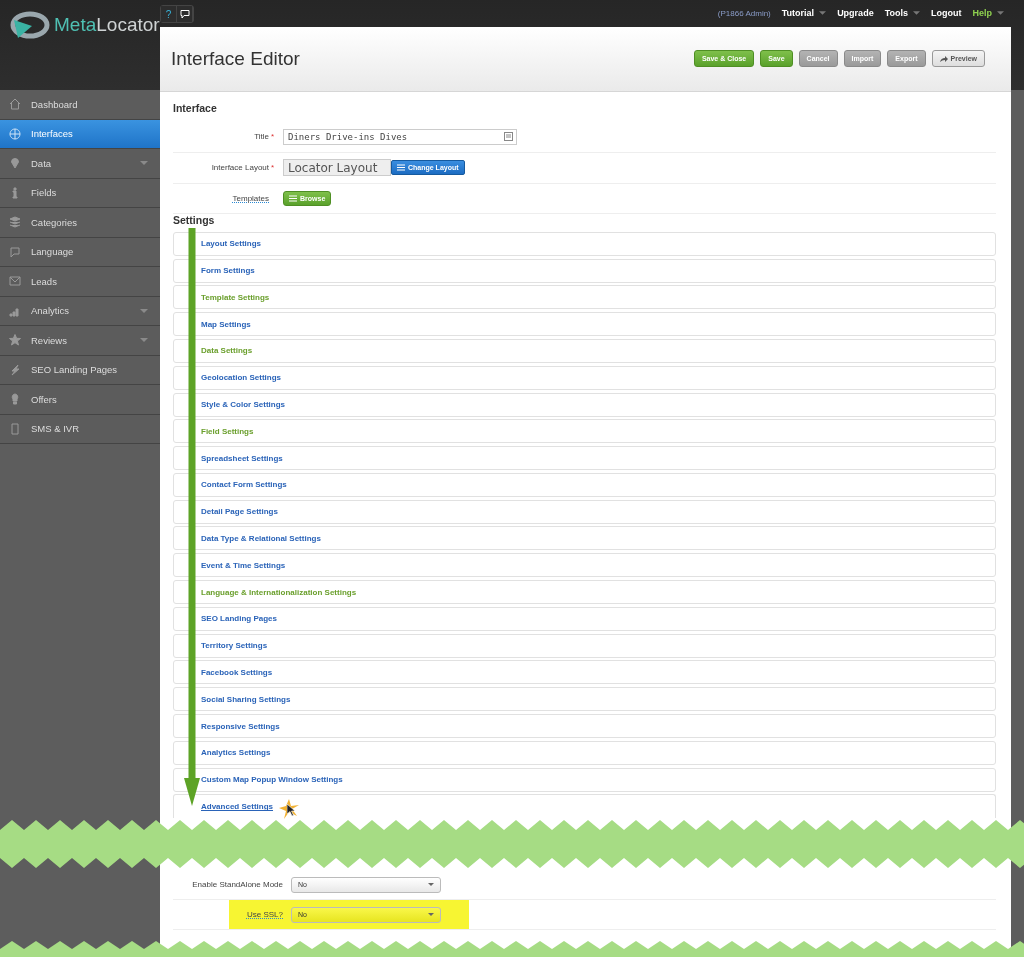 This screenshot has height=957, width=1024. What do you see at coordinates (227, 431) in the screenshot?
I see `settings-link: Field Settings` at bounding box center [227, 431].